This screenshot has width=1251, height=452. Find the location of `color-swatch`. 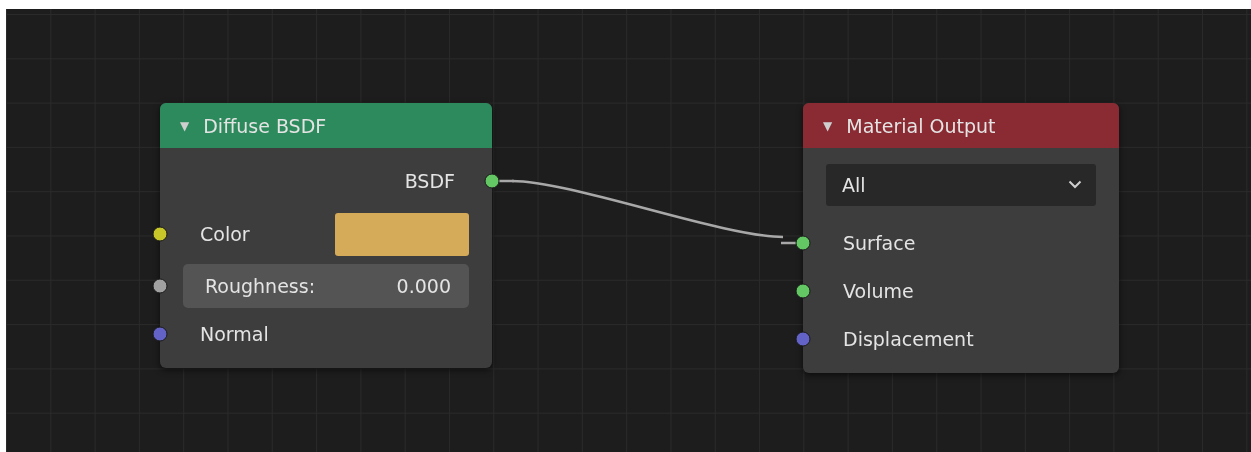

color-swatch is located at coordinates (402, 234).